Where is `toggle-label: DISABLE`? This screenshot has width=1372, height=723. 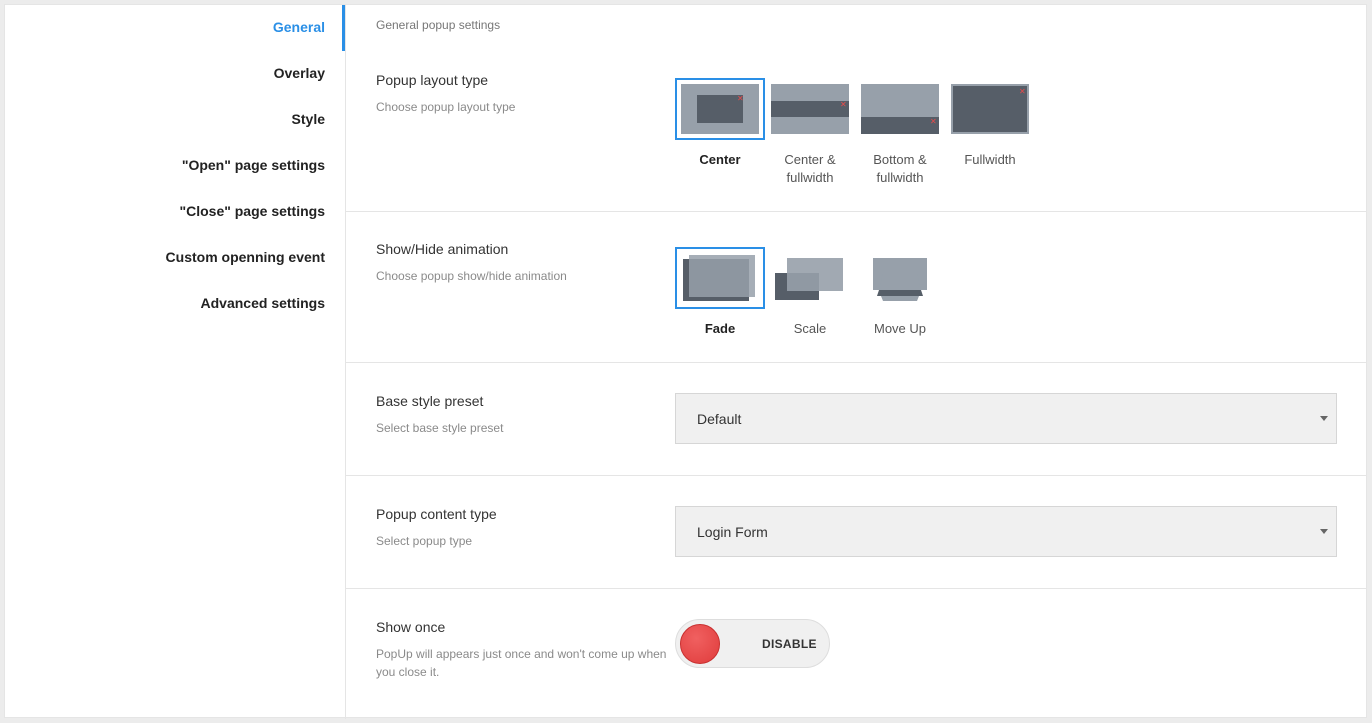 toggle-label: DISABLE is located at coordinates (789, 644).